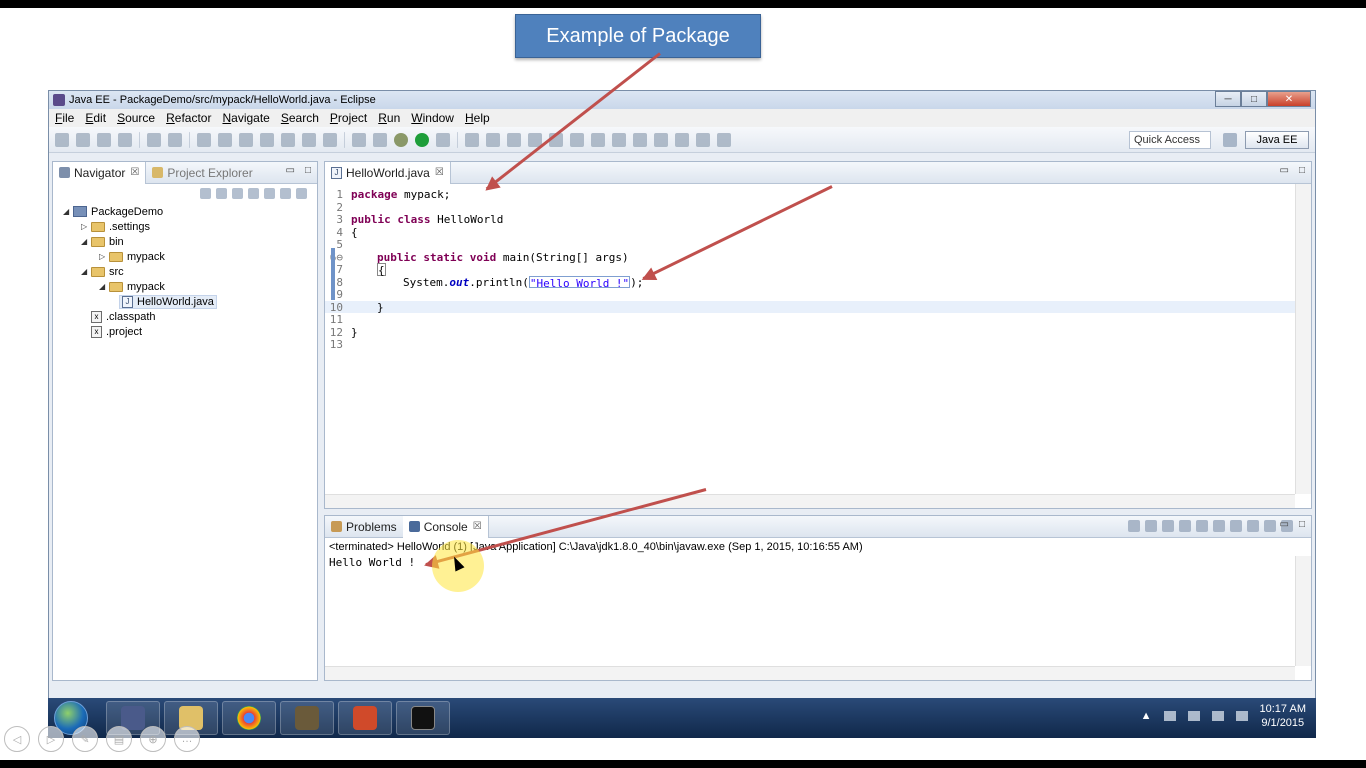  I want to click on menu-window: Window, so click(432, 118).